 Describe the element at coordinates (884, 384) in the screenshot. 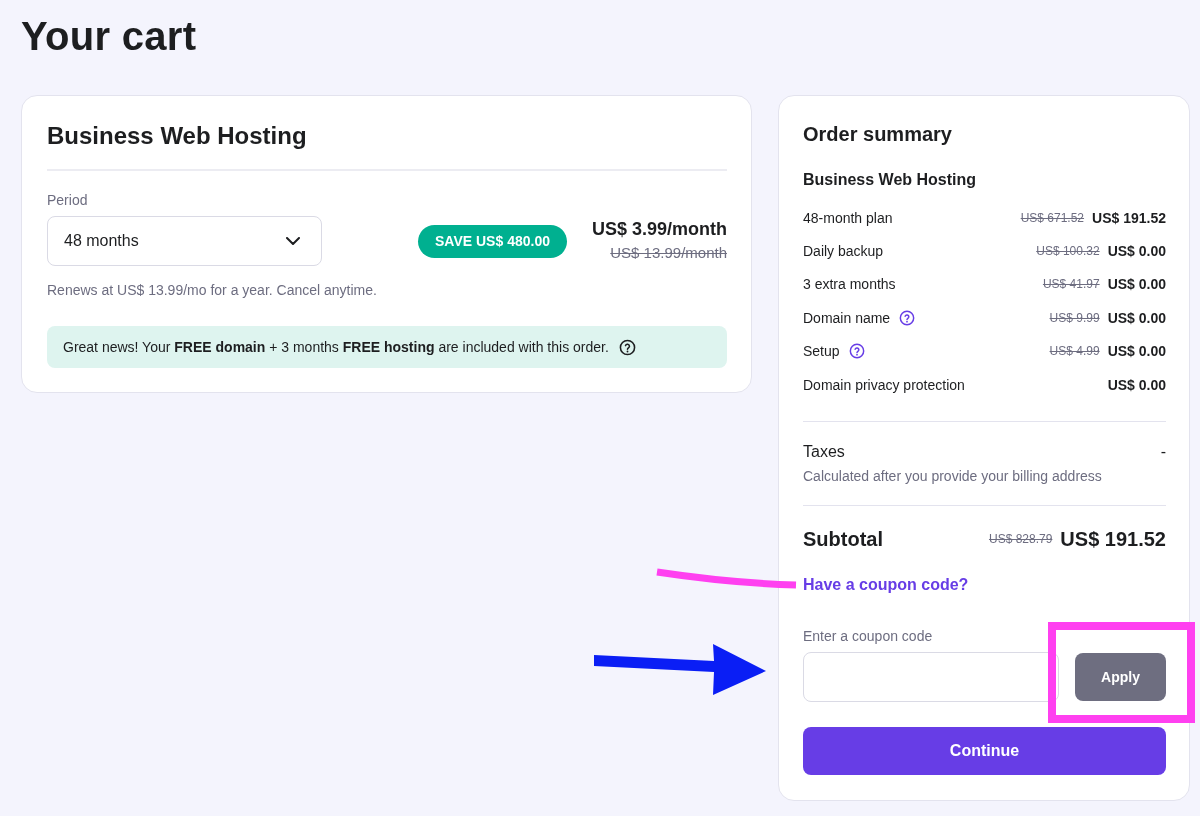

I see `line-label: Domain privacy protection` at that location.